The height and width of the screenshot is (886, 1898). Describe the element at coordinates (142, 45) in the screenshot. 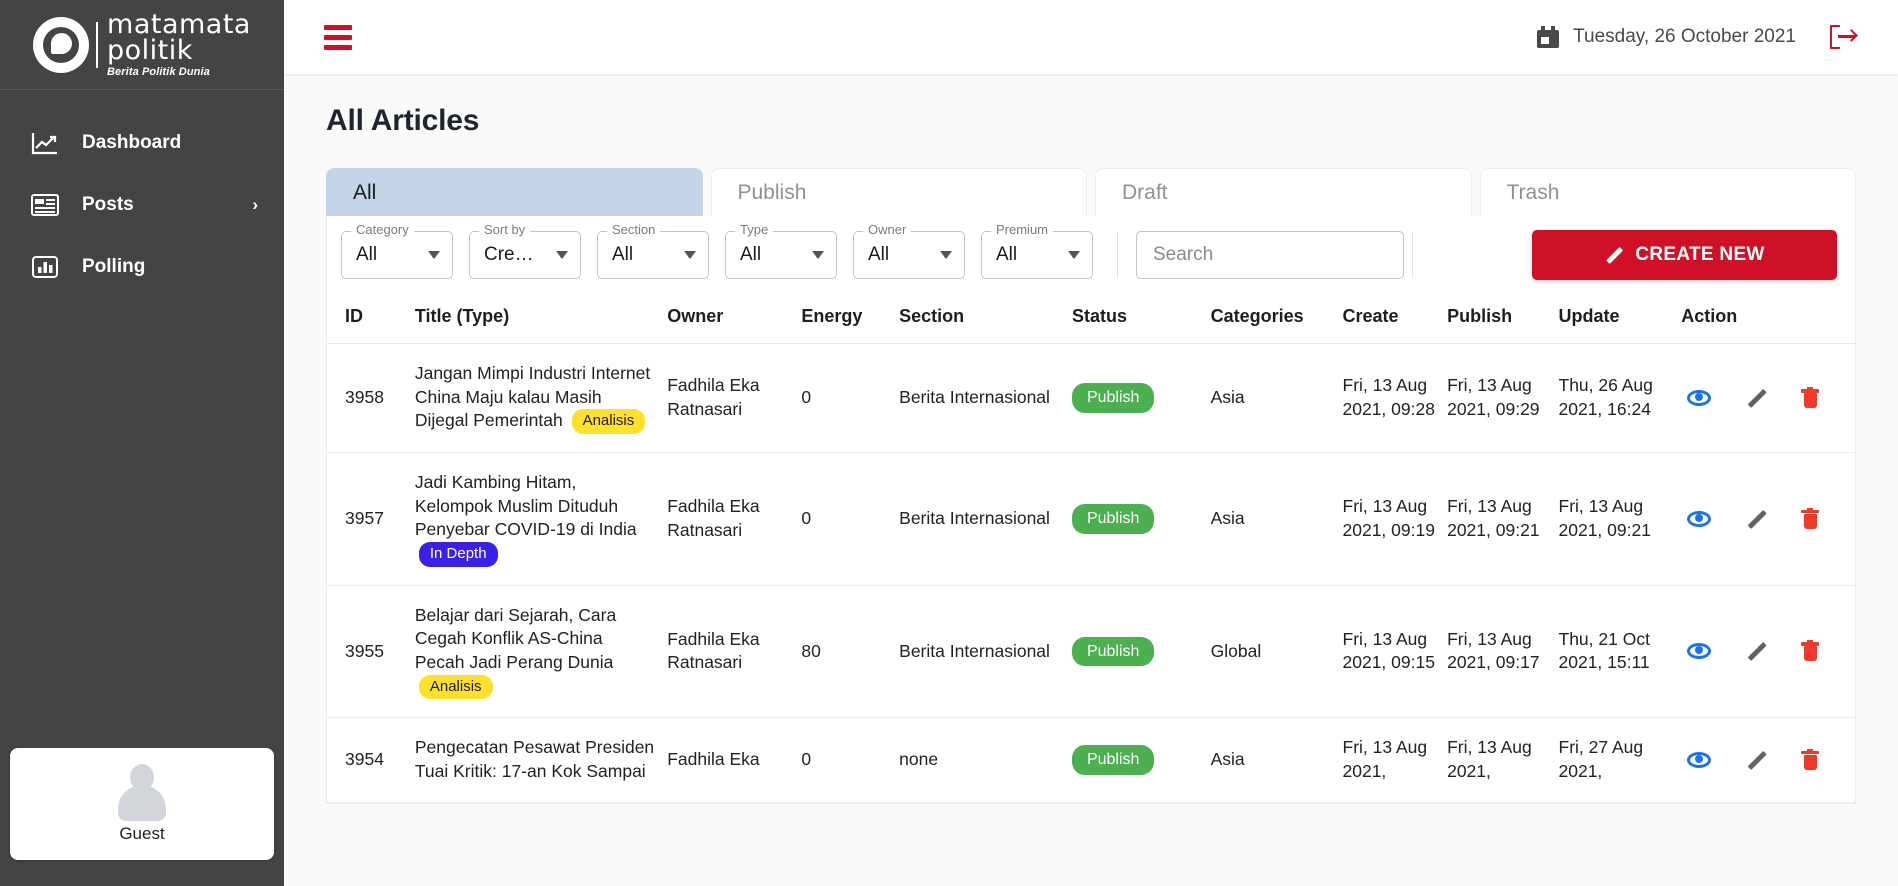

I see `brand-logo: matamata politik Berita Politik Dunia` at that location.